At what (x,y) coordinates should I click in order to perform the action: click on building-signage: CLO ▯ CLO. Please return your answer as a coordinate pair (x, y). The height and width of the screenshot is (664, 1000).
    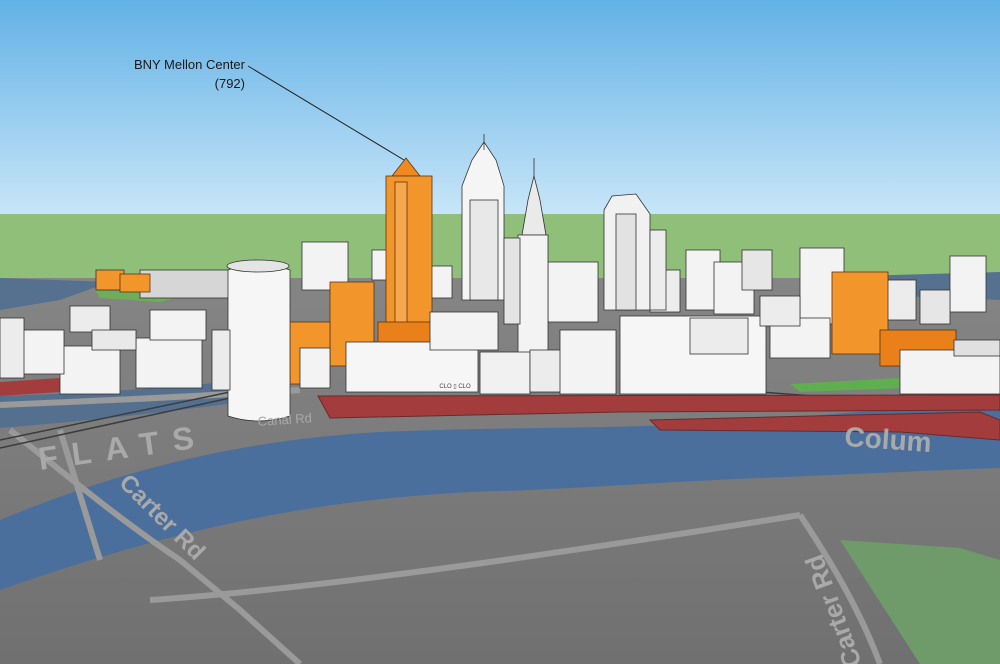
    Looking at the image, I should click on (455, 387).